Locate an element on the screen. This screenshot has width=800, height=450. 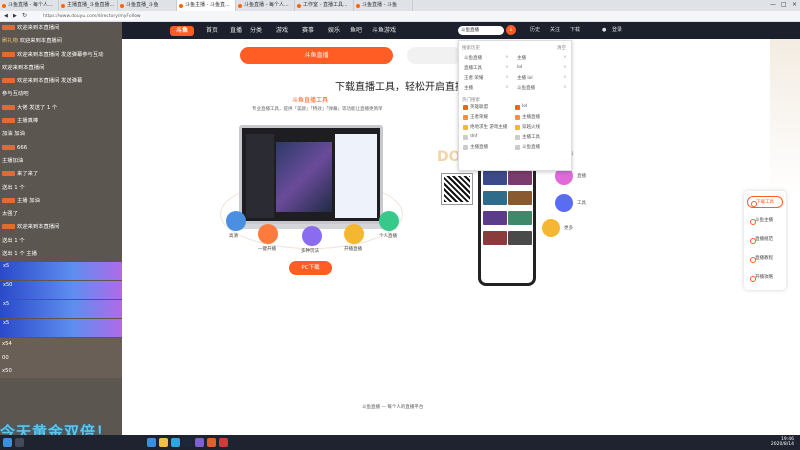
nav-item-games: 游戏 is located at coordinates (282, 30).